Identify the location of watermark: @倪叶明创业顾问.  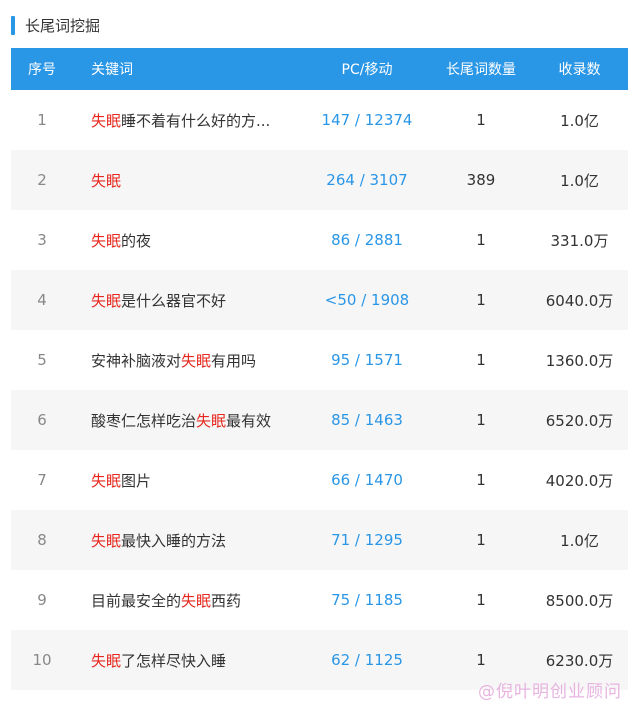
(550, 692).